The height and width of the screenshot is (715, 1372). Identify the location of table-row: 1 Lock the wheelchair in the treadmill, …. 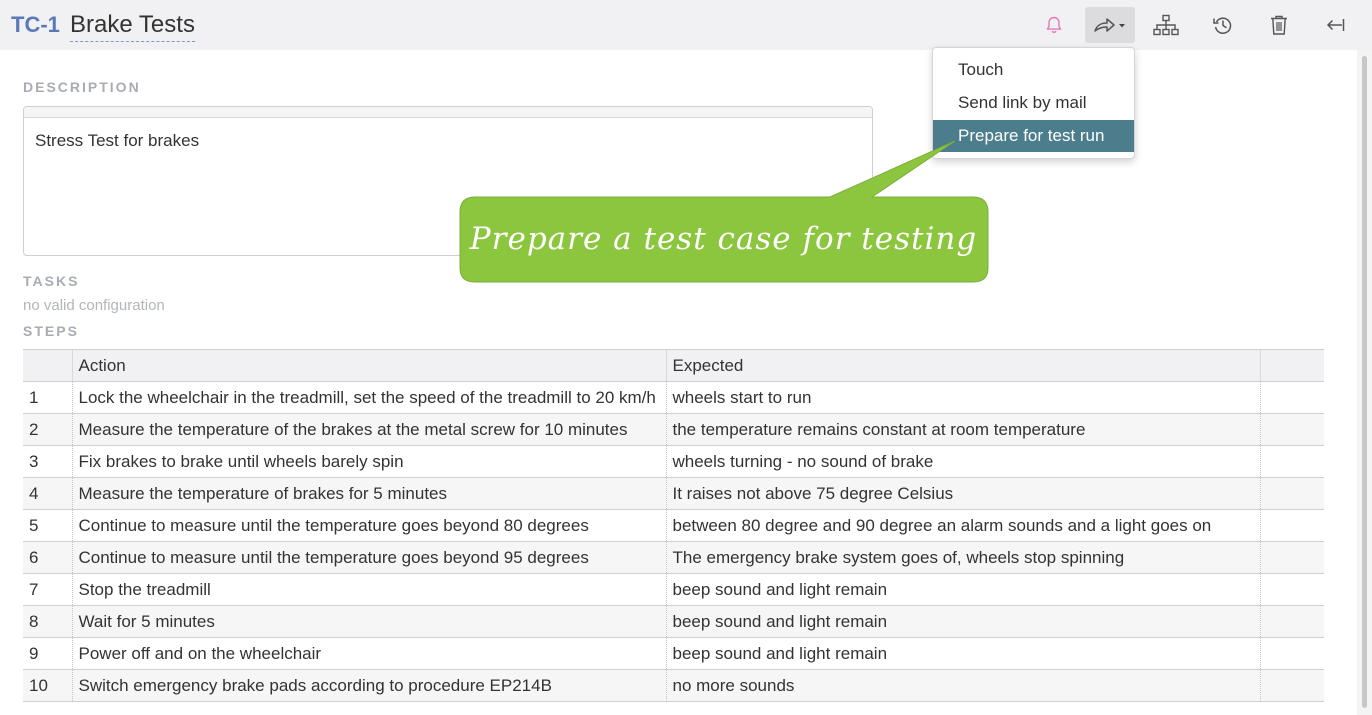
(673, 397).